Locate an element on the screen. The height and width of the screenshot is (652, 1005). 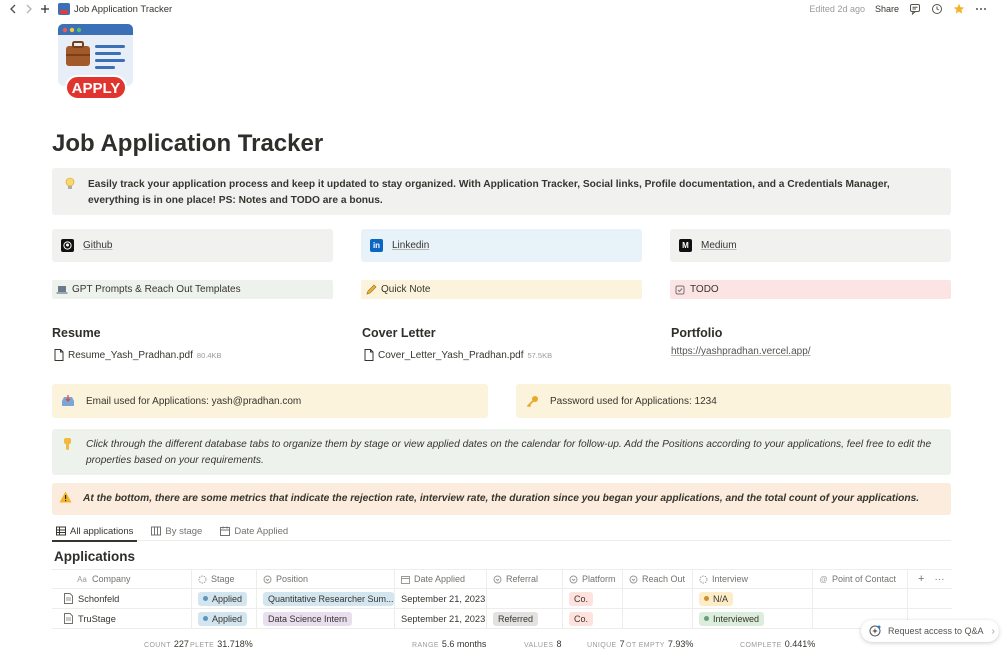
percent-not-empty-metric: OT EMPTY 7.93% is located at coordinates (659, 644).